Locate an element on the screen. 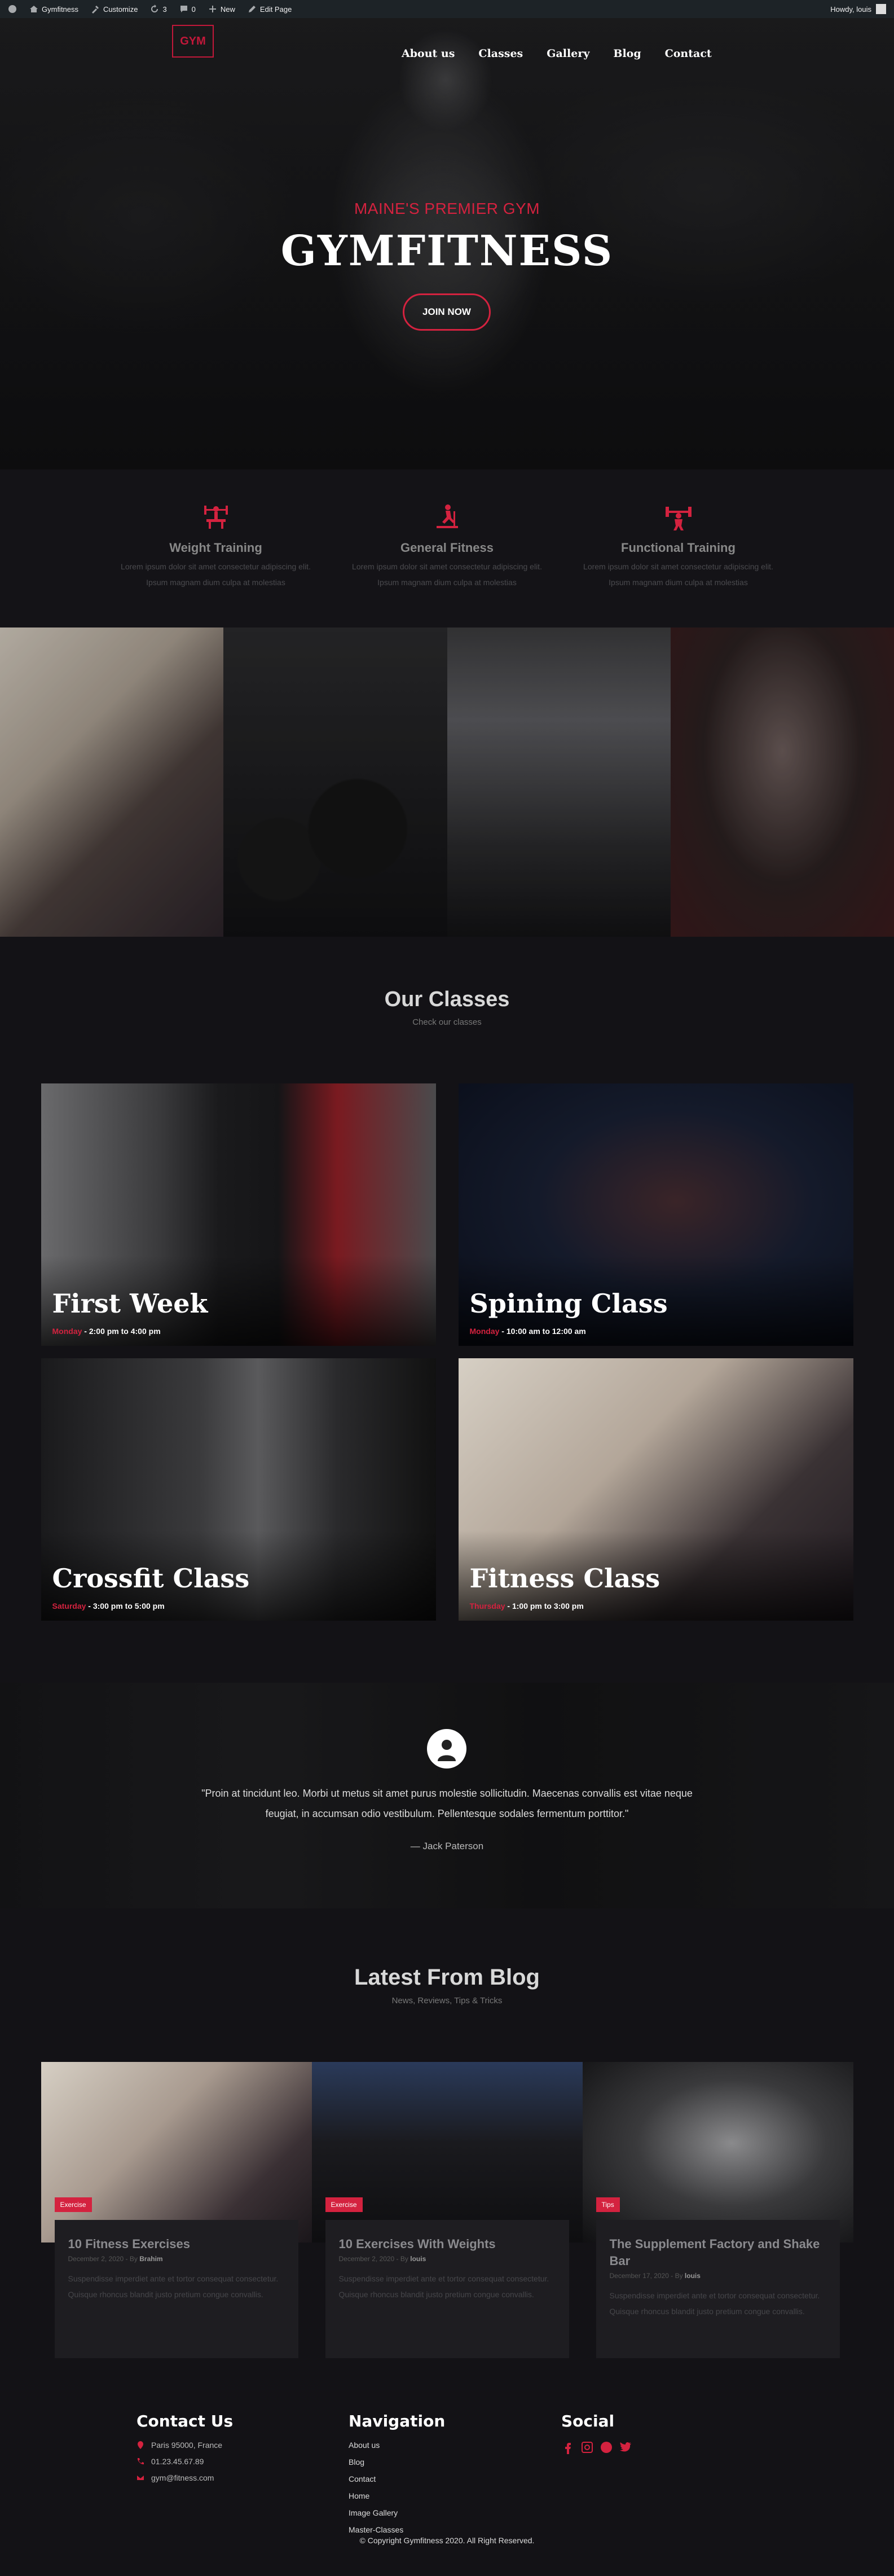  post-meta: December 2, 2020 - By louis is located at coordinates (382, 2259).